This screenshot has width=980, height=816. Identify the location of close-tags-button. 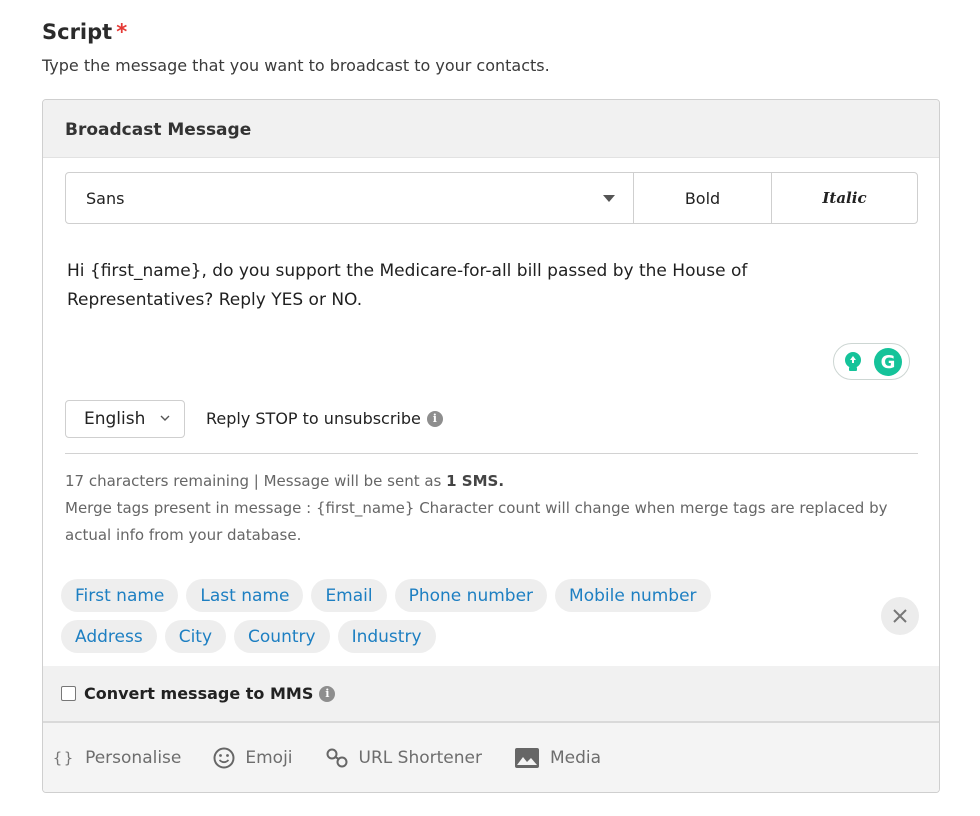
(900, 616).